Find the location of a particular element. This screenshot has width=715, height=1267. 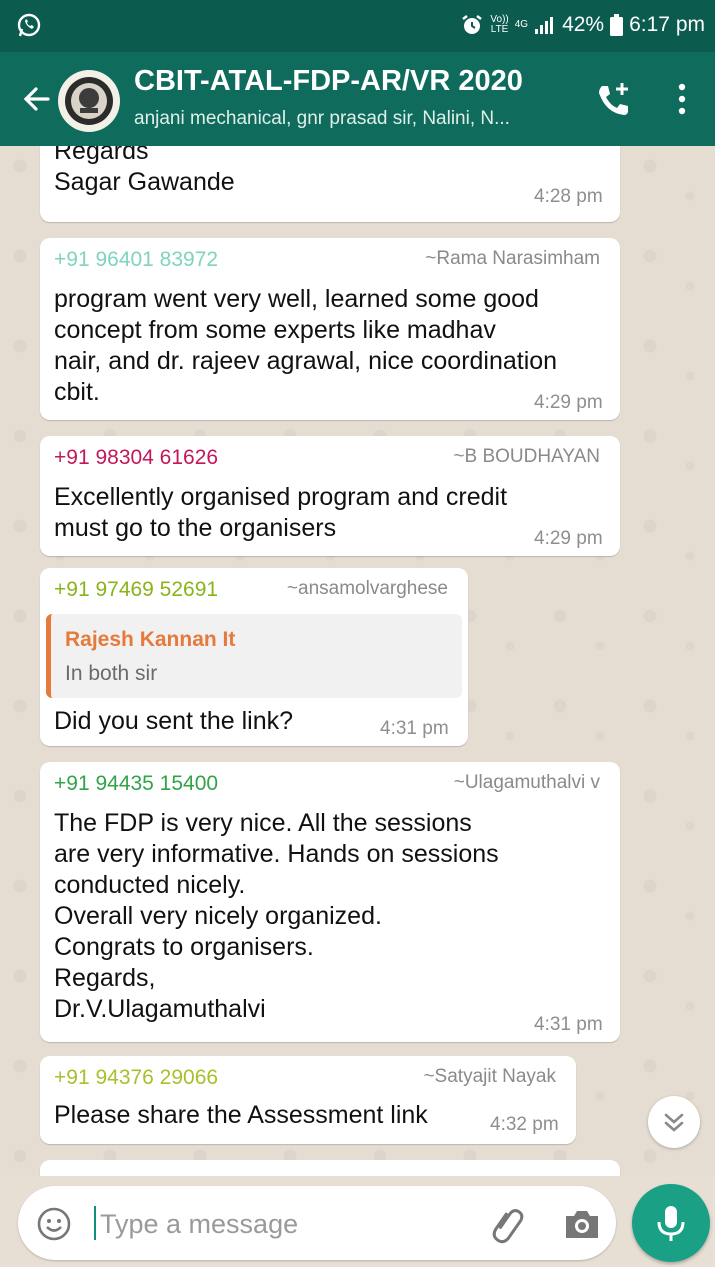

alarm-icon is located at coordinates (472, 24).